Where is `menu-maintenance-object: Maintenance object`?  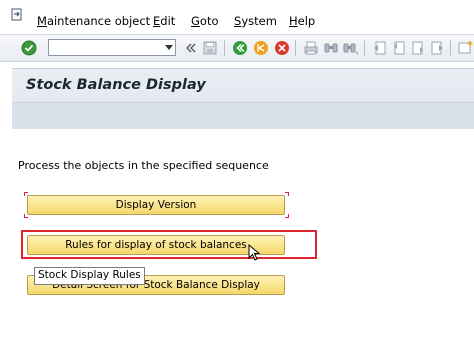 menu-maintenance-object: Maintenance object is located at coordinates (93, 21).